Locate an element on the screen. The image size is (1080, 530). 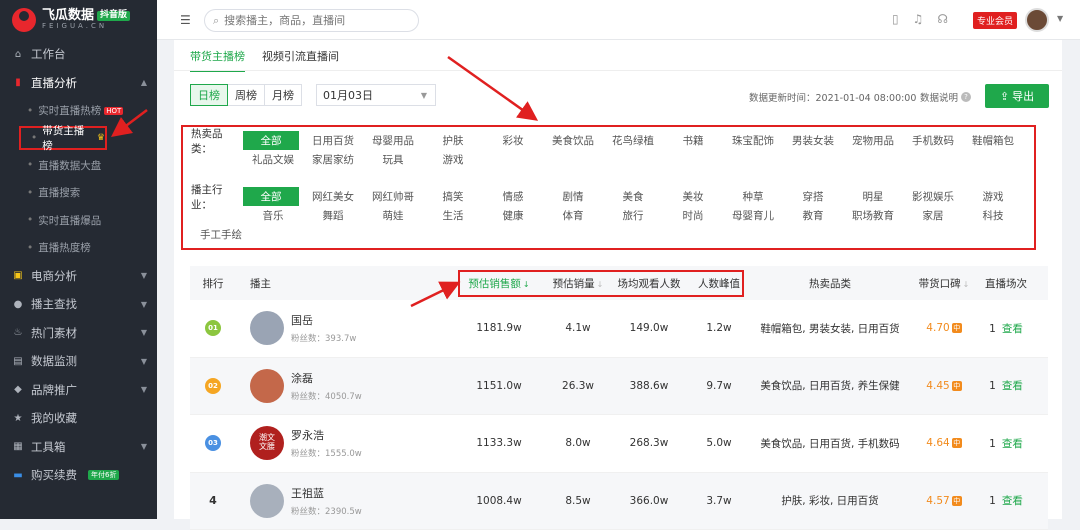
data-explain: 数据说明? is located at coordinates (945, 97).